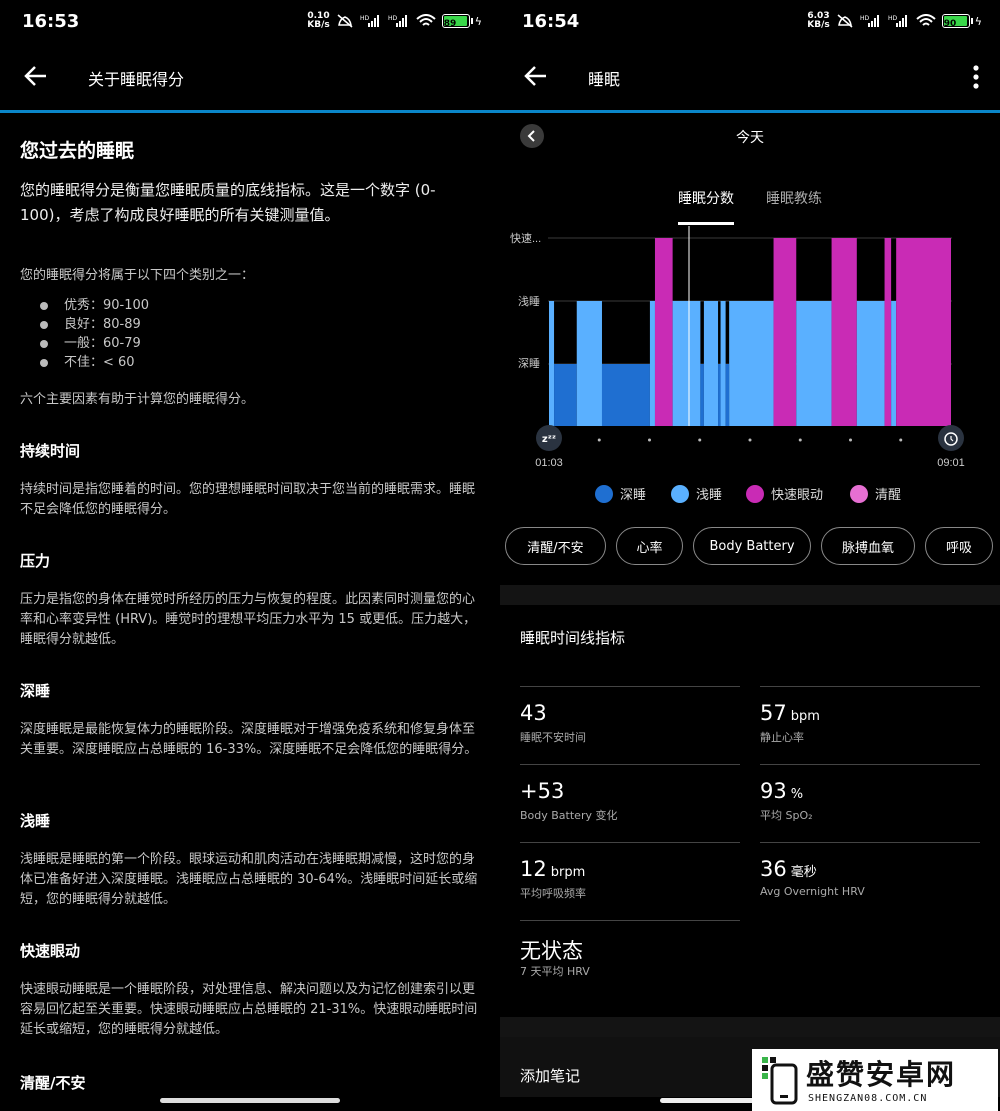  Describe the element at coordinates (780, 1081) in the screenshot. I see `watermark-logo-icon` at that location.